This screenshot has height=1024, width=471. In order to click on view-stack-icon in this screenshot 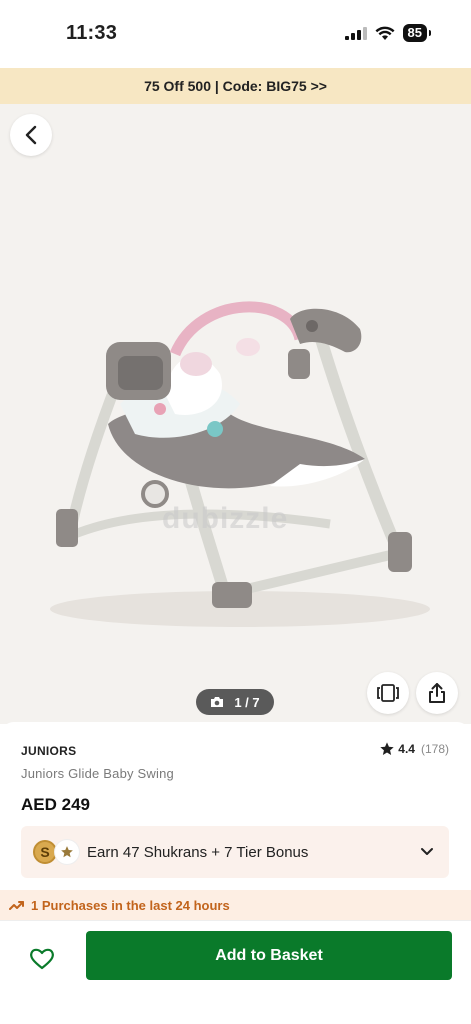, I will do `click(388, 693)`.